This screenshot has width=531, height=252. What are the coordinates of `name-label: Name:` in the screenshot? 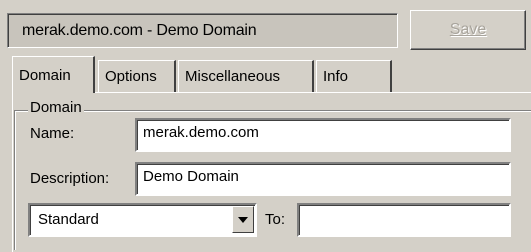 It's located at (52, 133).